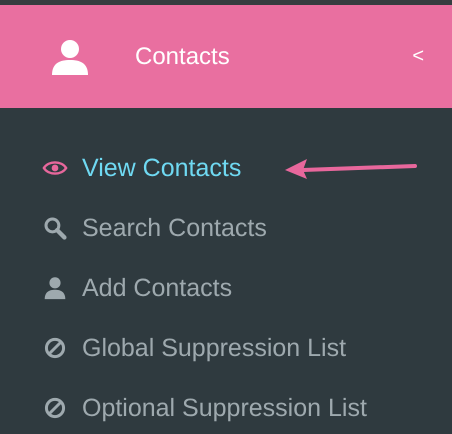 The width and height of the screenshot is (452, 434). Describe the element at coordinates (226, 406) in the screenshot. I see `menu-item: Optional Suppression List` at that location.